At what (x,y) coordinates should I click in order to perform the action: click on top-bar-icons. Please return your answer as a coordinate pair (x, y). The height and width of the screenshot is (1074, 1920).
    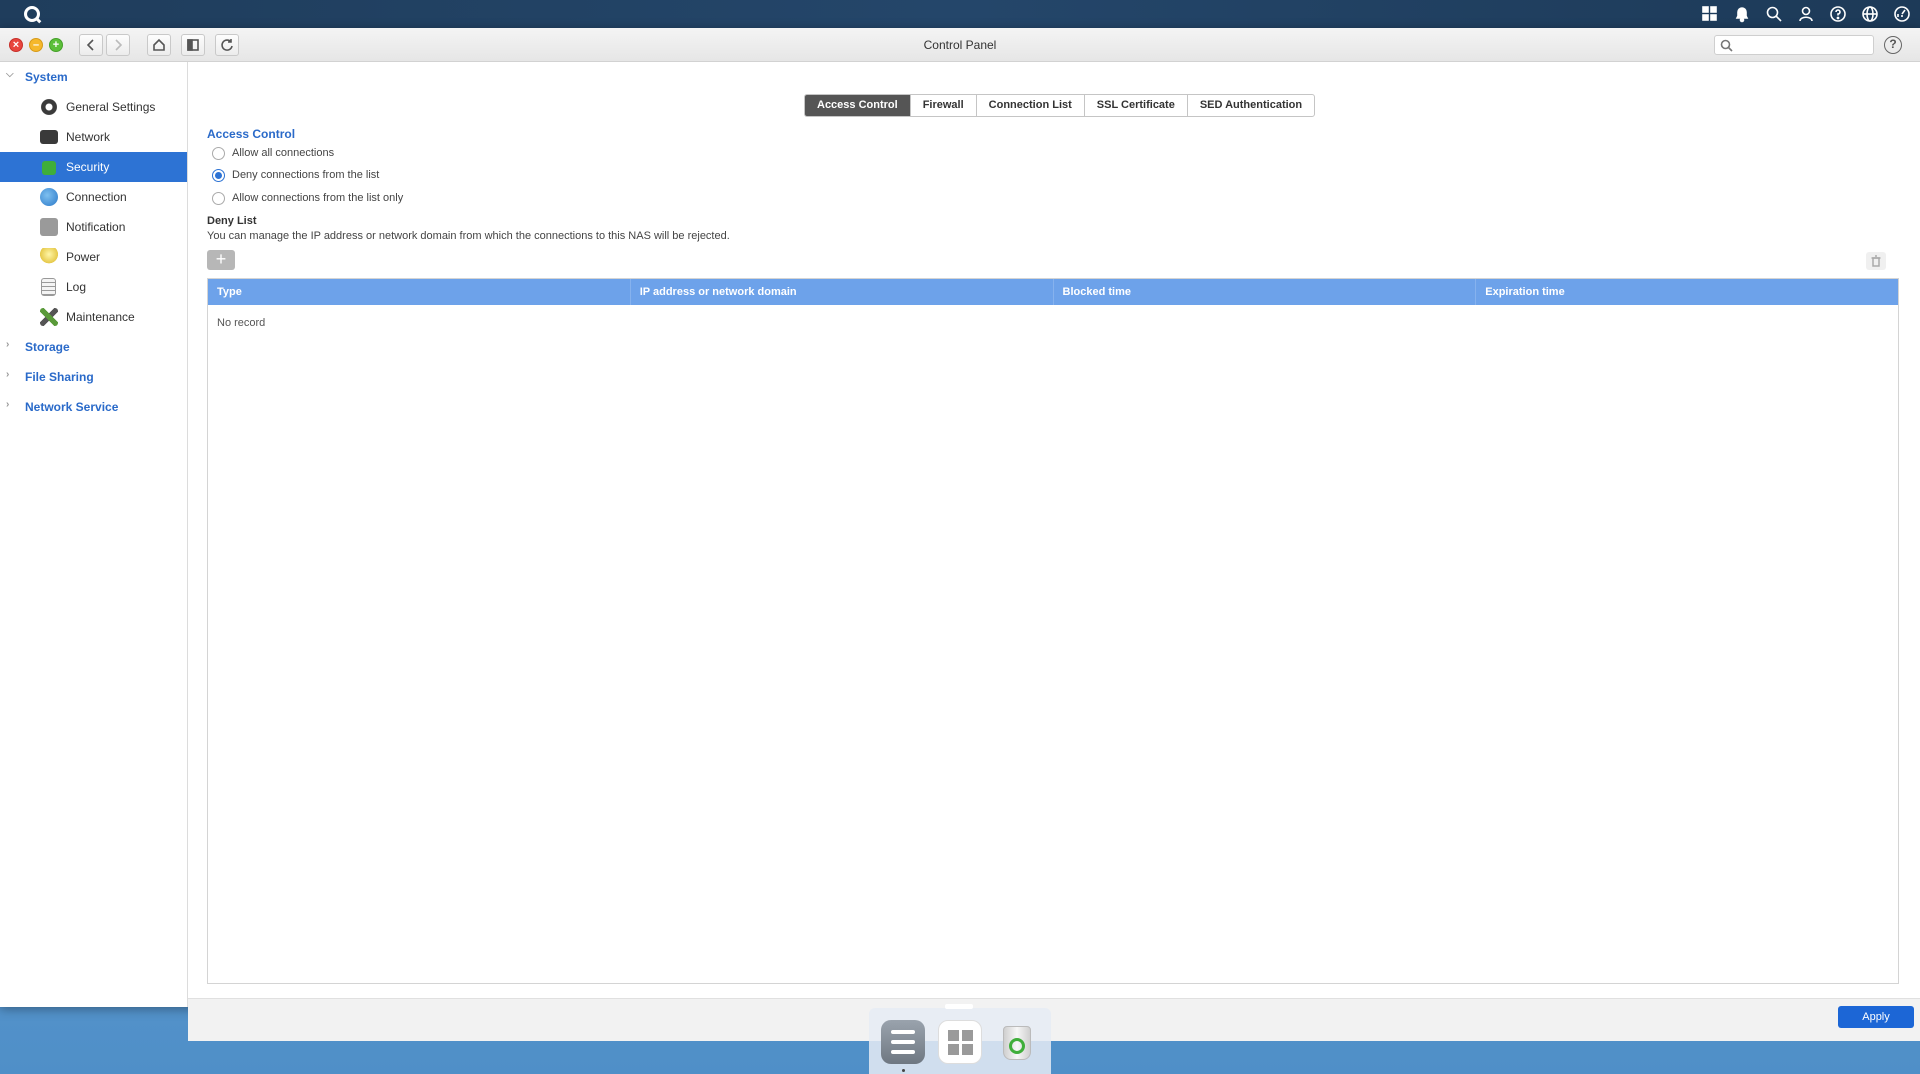
    Looking at the image, I should click on (1806, 14).